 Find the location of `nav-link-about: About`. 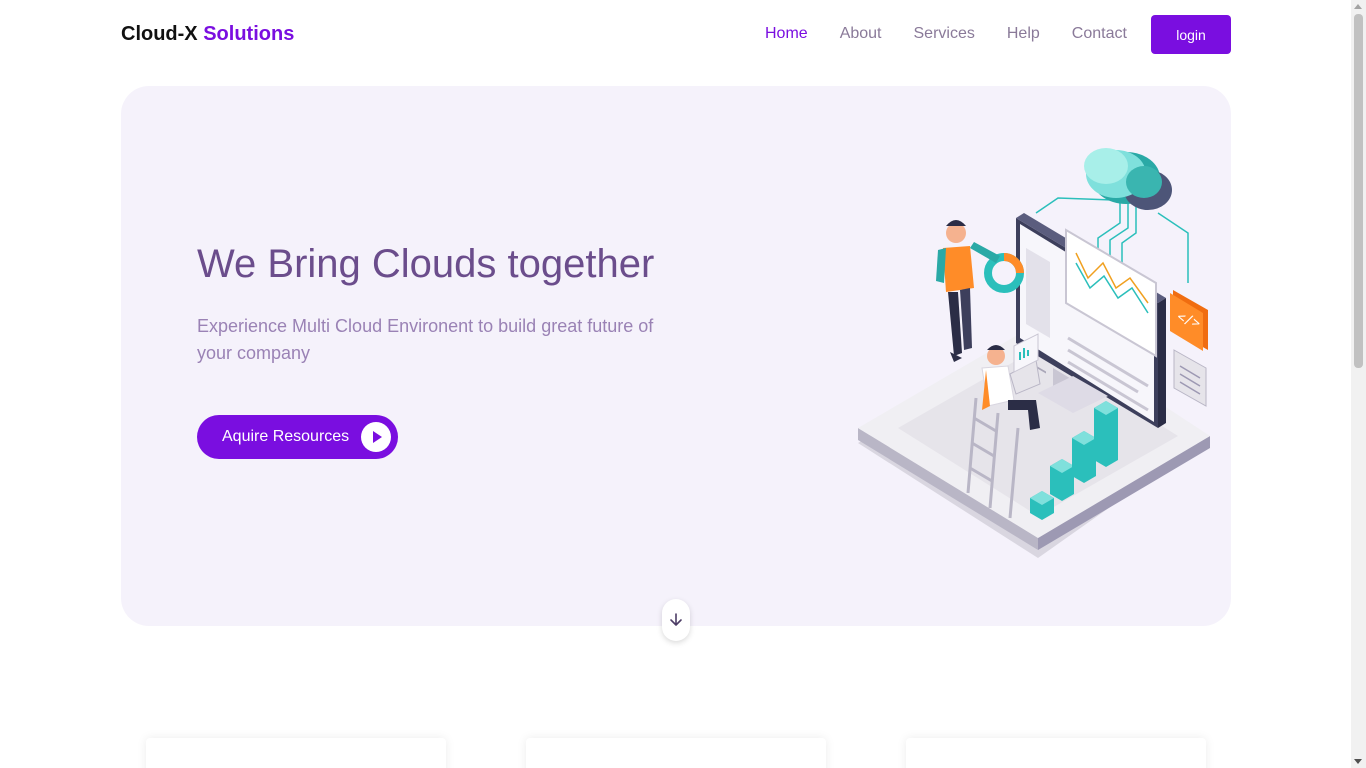

nav-link-about: About is located at coordinates (861, 34).